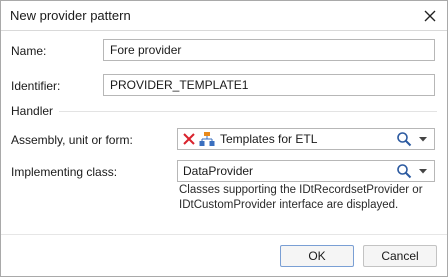 This screenshot has width=448, height=277. I want to click on class-dropdown-button, so click(423, 171).